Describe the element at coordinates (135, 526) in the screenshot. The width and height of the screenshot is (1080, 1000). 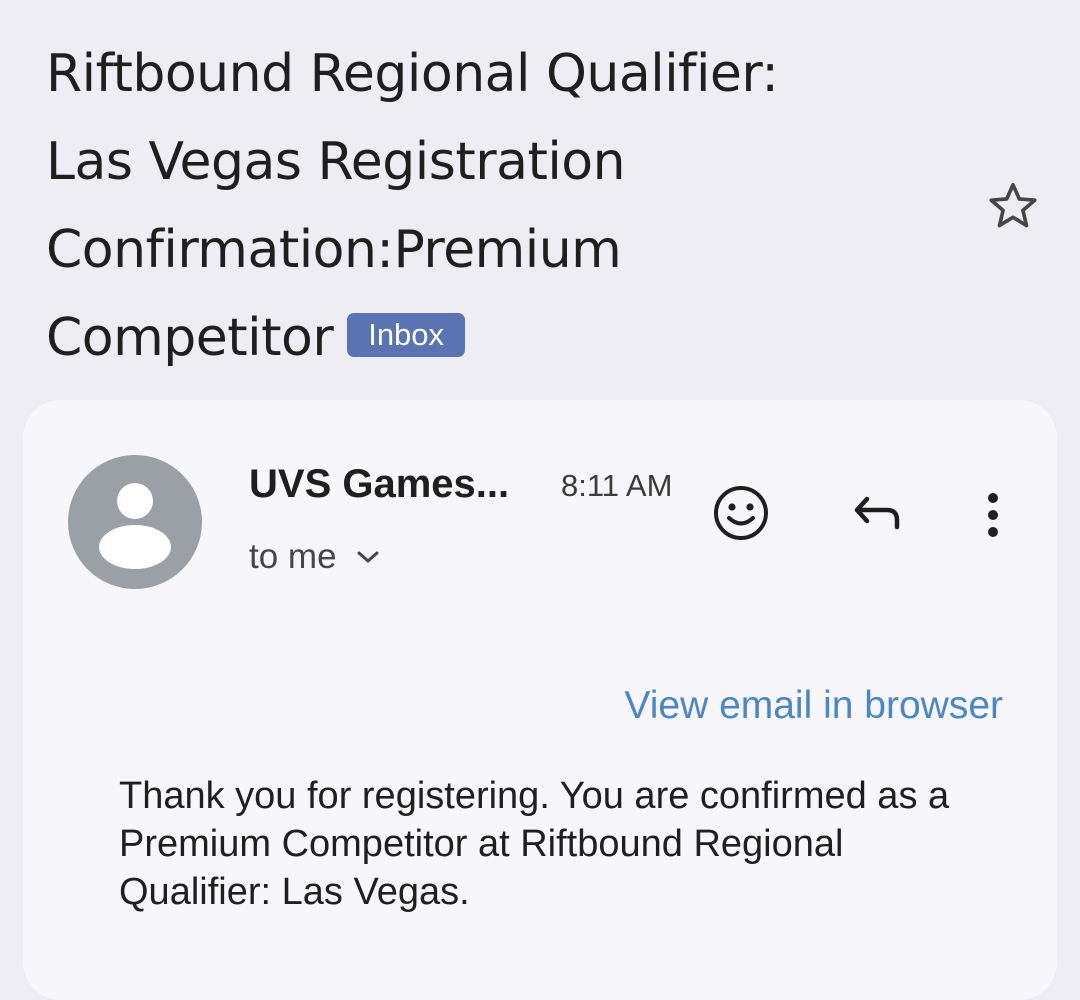
I see `person-icon` at that location.